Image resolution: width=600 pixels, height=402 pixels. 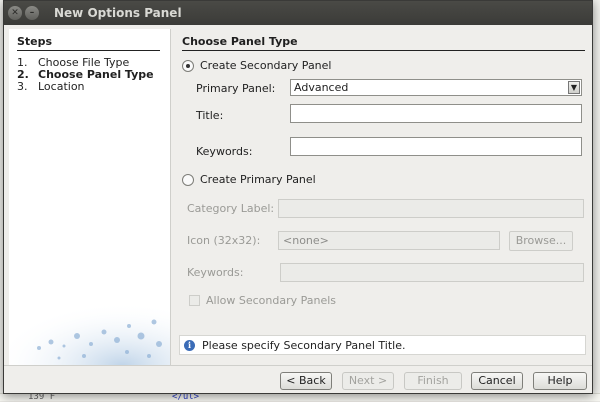 What do you see at coordinates (266, 65) in the screenshot?
I see `radio-label: Create Secondary Panel` at bounding box center [266, 65].